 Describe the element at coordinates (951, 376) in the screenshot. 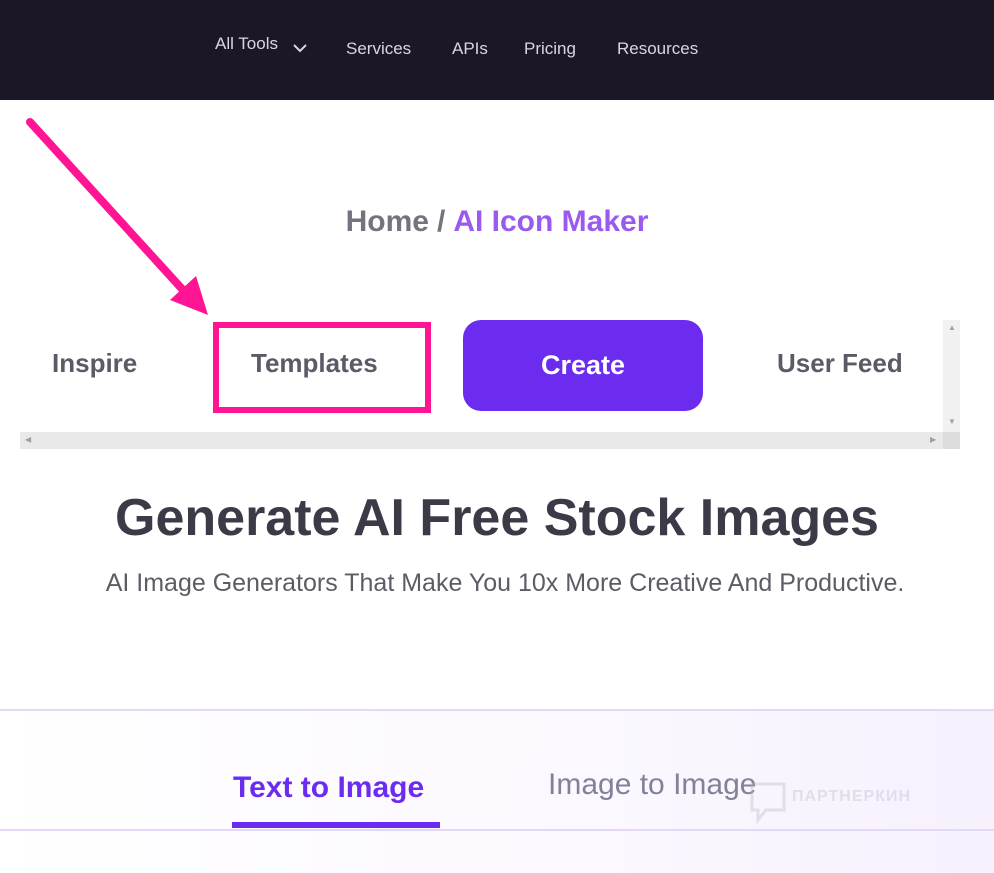

I see `vertical-scrollbar: ▲ ▼` at that location.